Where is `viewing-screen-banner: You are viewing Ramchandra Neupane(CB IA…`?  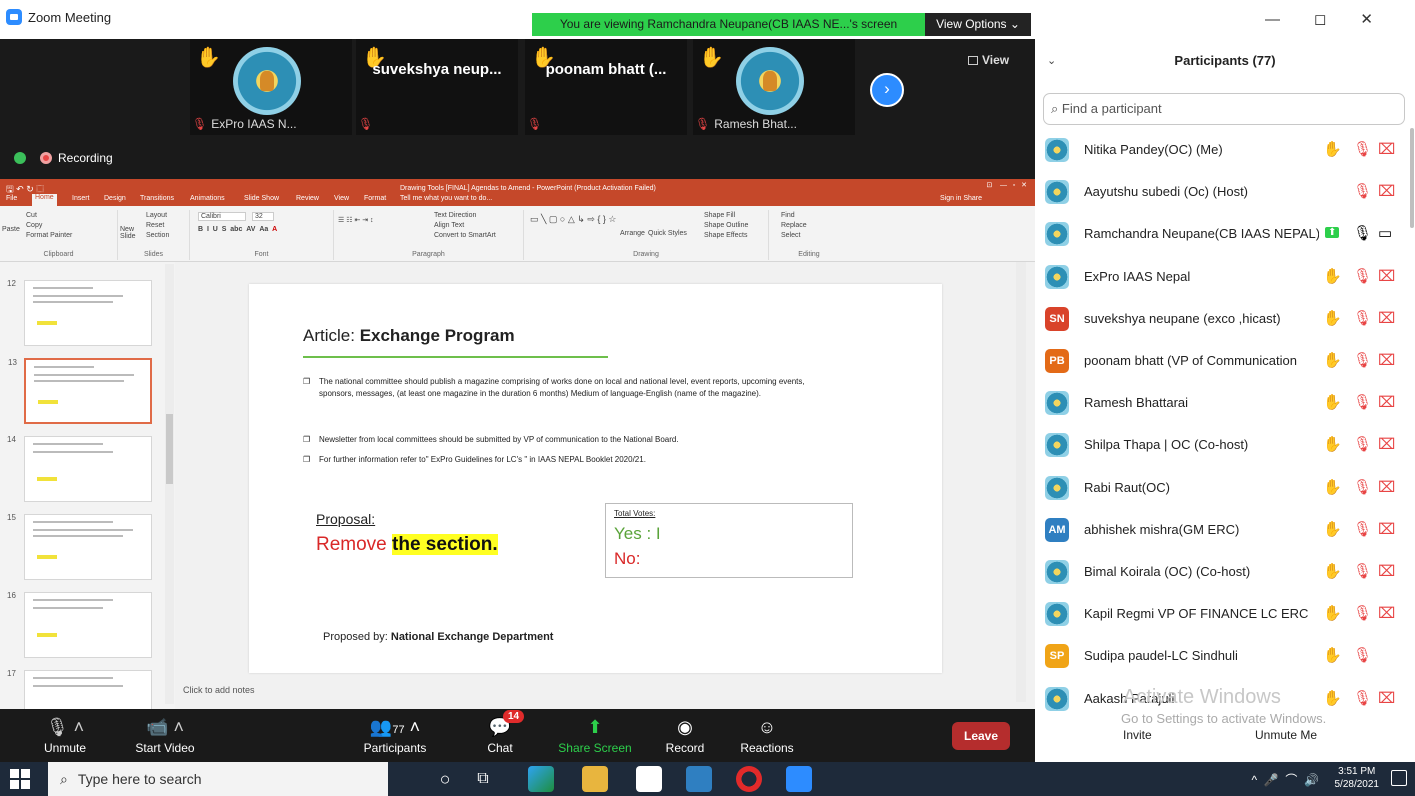 viewing-screen-banner: You are viewing Ramchandra Neupane(CB IA… is located at coordinates (728, 24).